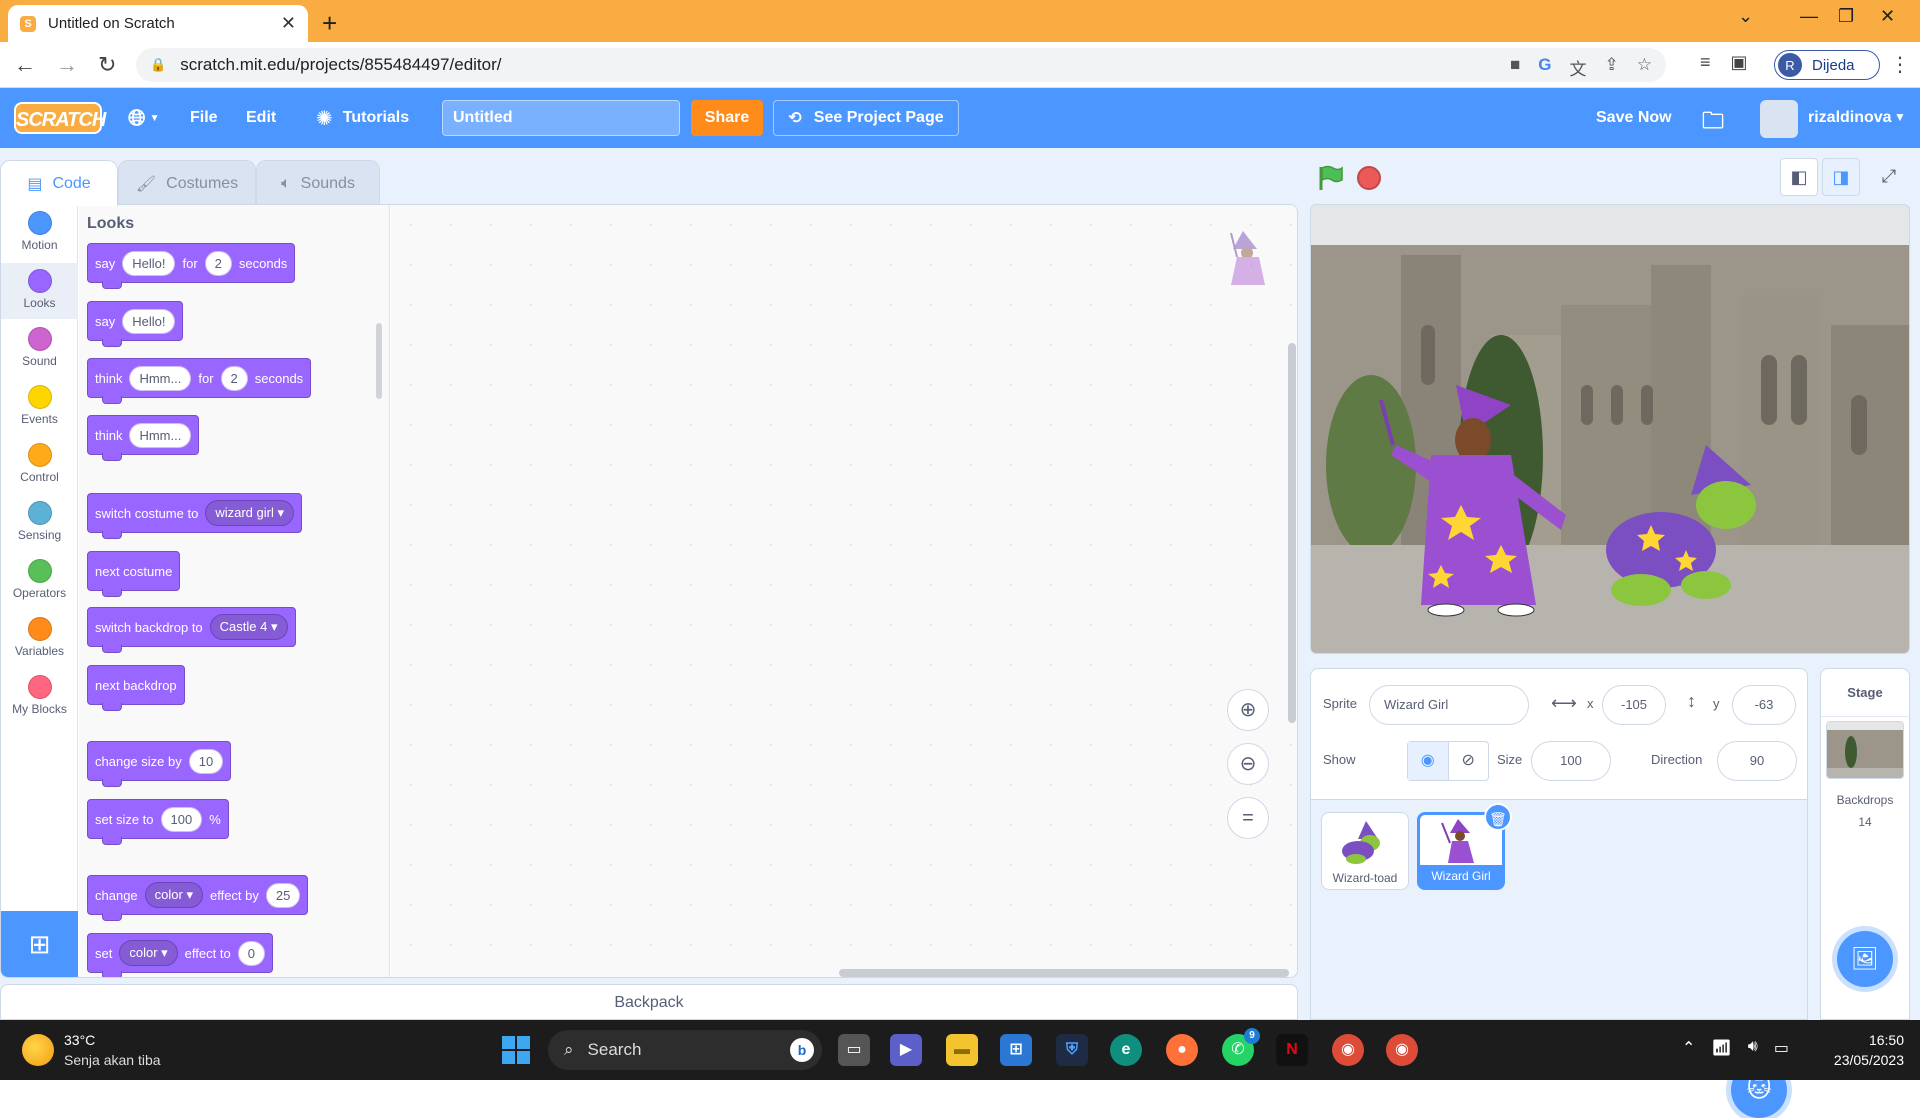 The image size is (1920, 1118). Describe the element at coordinates (199, 381) in the screenshot. I see `block-think-for-seconds: think Hmm... for 2 seconds` at that location.